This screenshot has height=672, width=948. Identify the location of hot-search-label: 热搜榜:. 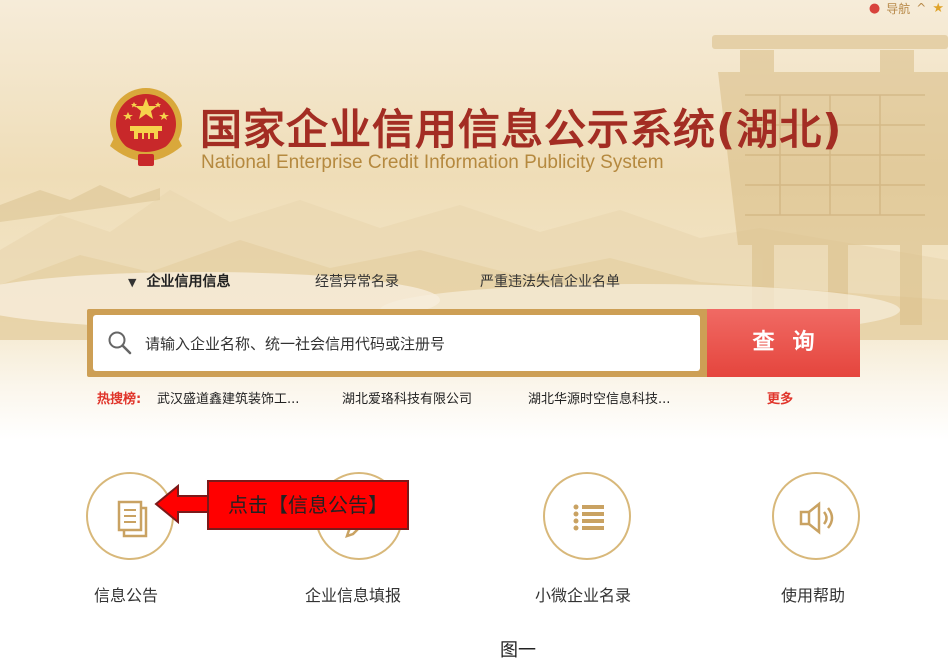
(119, 399).